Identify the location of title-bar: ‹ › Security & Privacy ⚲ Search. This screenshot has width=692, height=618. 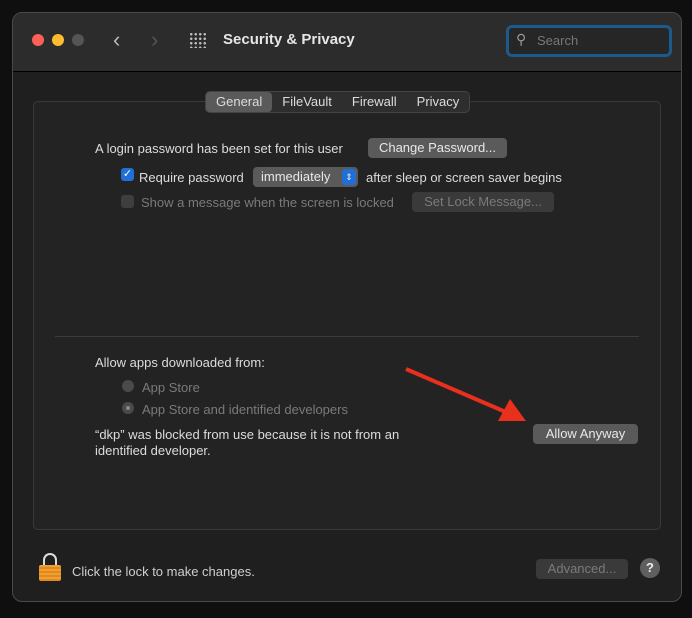
(347, 42).